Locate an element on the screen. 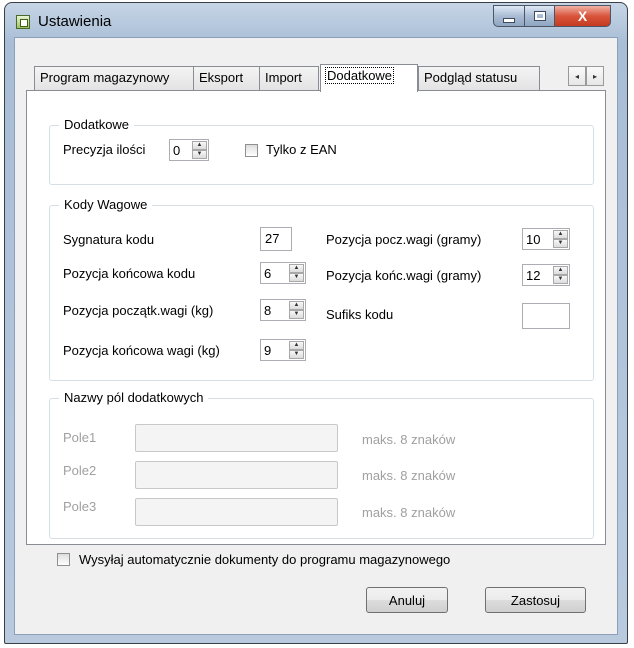  tab-scroll-left-button: ◂ is located at coordinates (577, 76).